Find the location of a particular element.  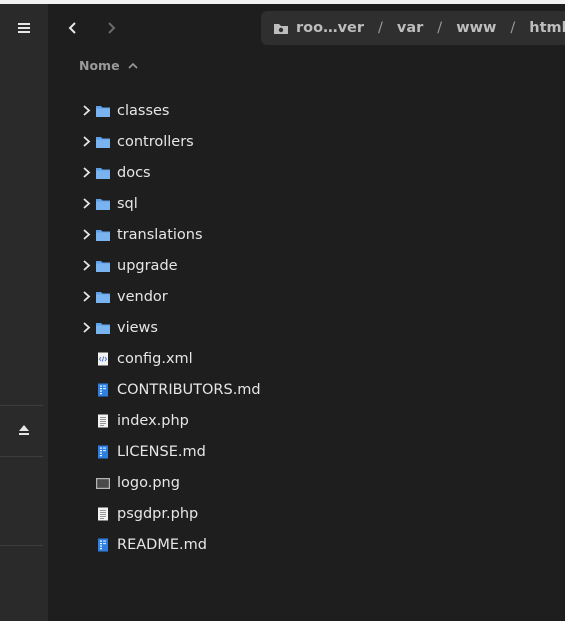

file-name: vendor is located at coordinates (142, 296).